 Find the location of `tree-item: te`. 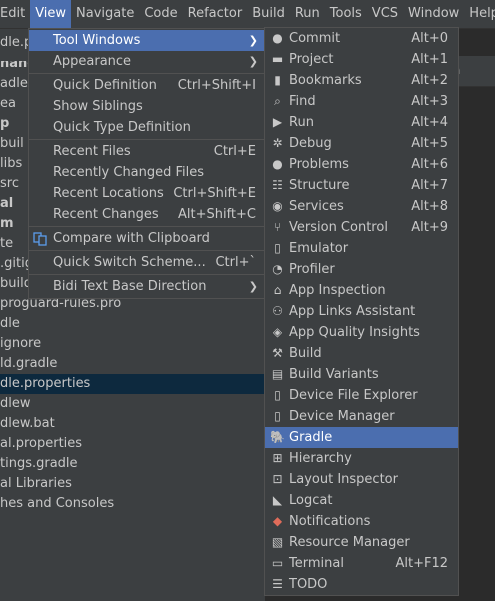

tree-item: te is located at coordinates (6, 244).